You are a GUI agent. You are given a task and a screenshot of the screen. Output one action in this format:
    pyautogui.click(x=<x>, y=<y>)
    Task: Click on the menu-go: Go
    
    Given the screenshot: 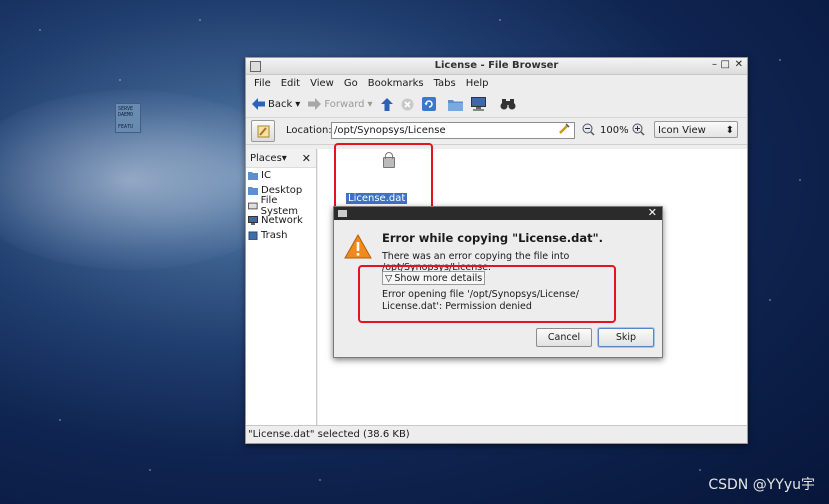 What is the action you would take?
    pyautogui.click(x=351, y=83)
    